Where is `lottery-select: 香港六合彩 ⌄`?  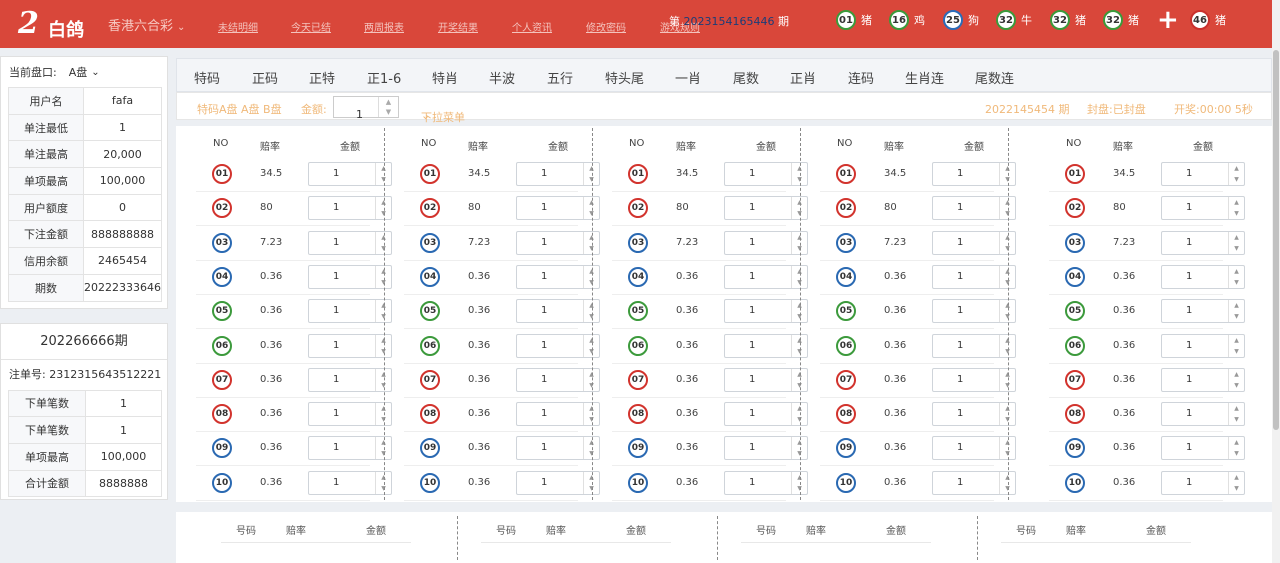
lottery-select: 香港六合彩 ⌄ is located at coordinates (146, 24).